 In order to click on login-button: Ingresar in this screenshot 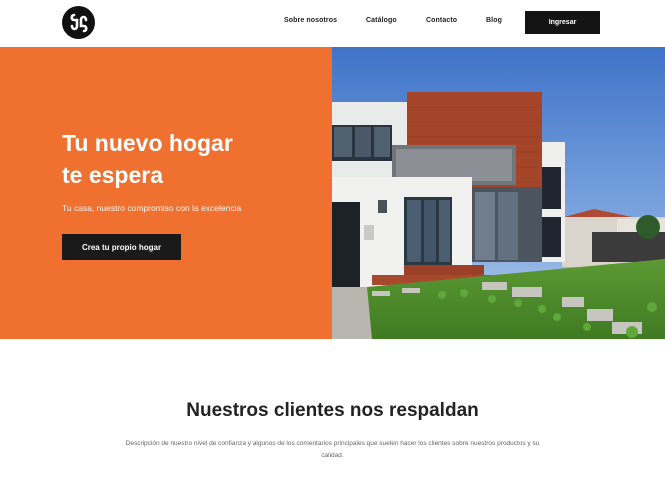, I will do `click(562, 22)`.